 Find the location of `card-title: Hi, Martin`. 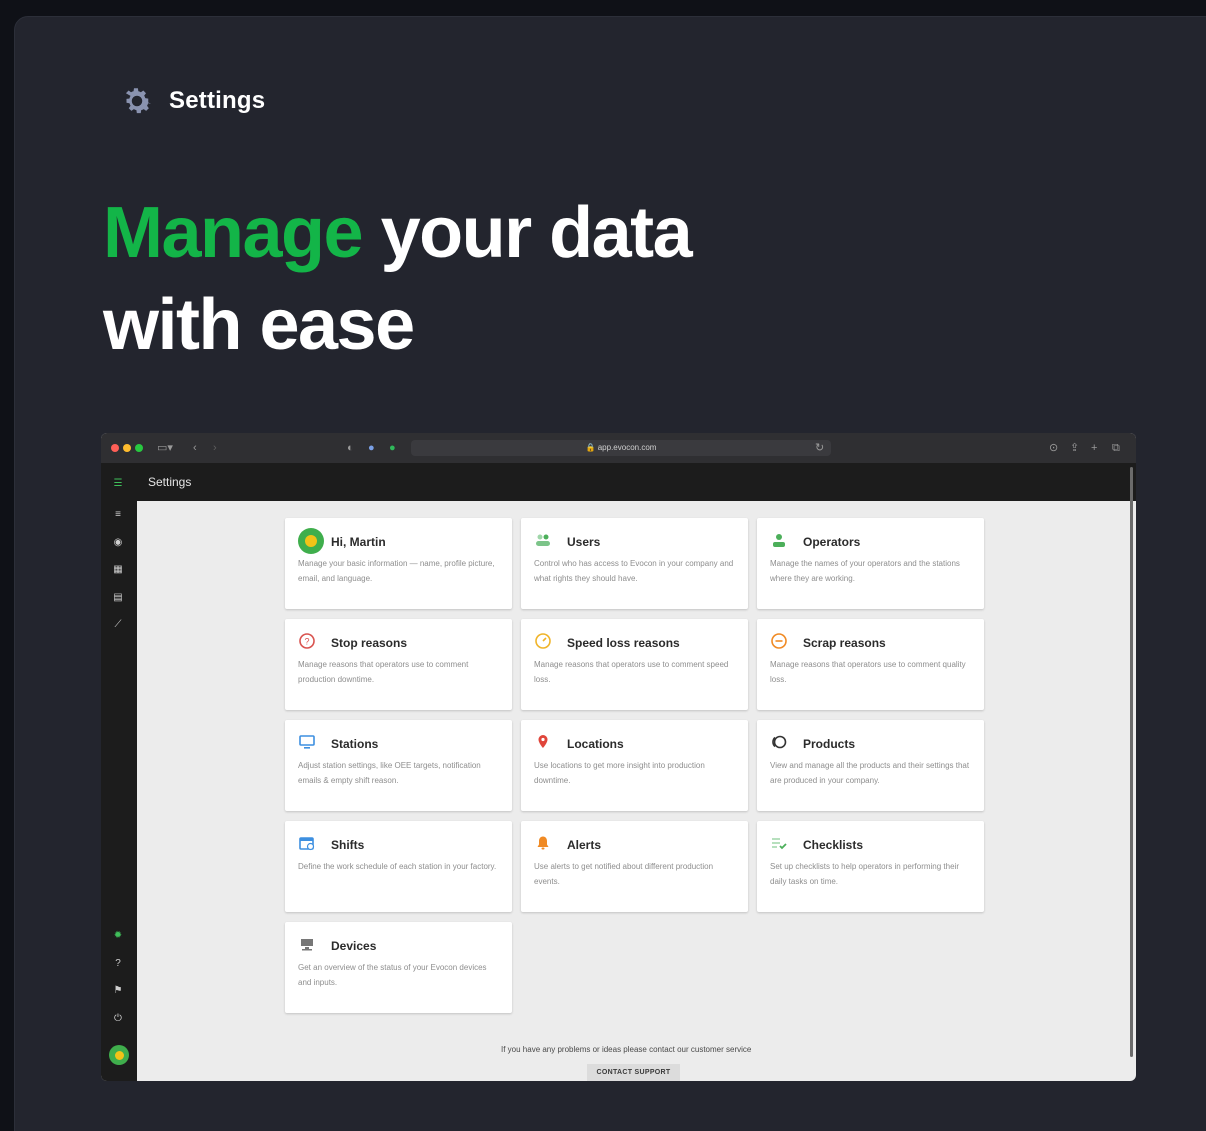

card-title: Hi, Martin is located at coordinates (358, 542).